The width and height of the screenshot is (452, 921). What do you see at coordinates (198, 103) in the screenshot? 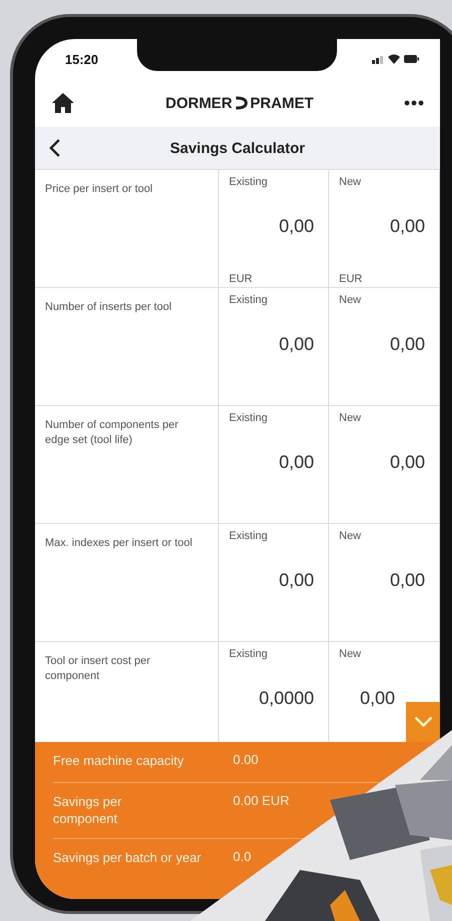
I see `brand-logo-text: DORMER` at bounding box center [198, 103].